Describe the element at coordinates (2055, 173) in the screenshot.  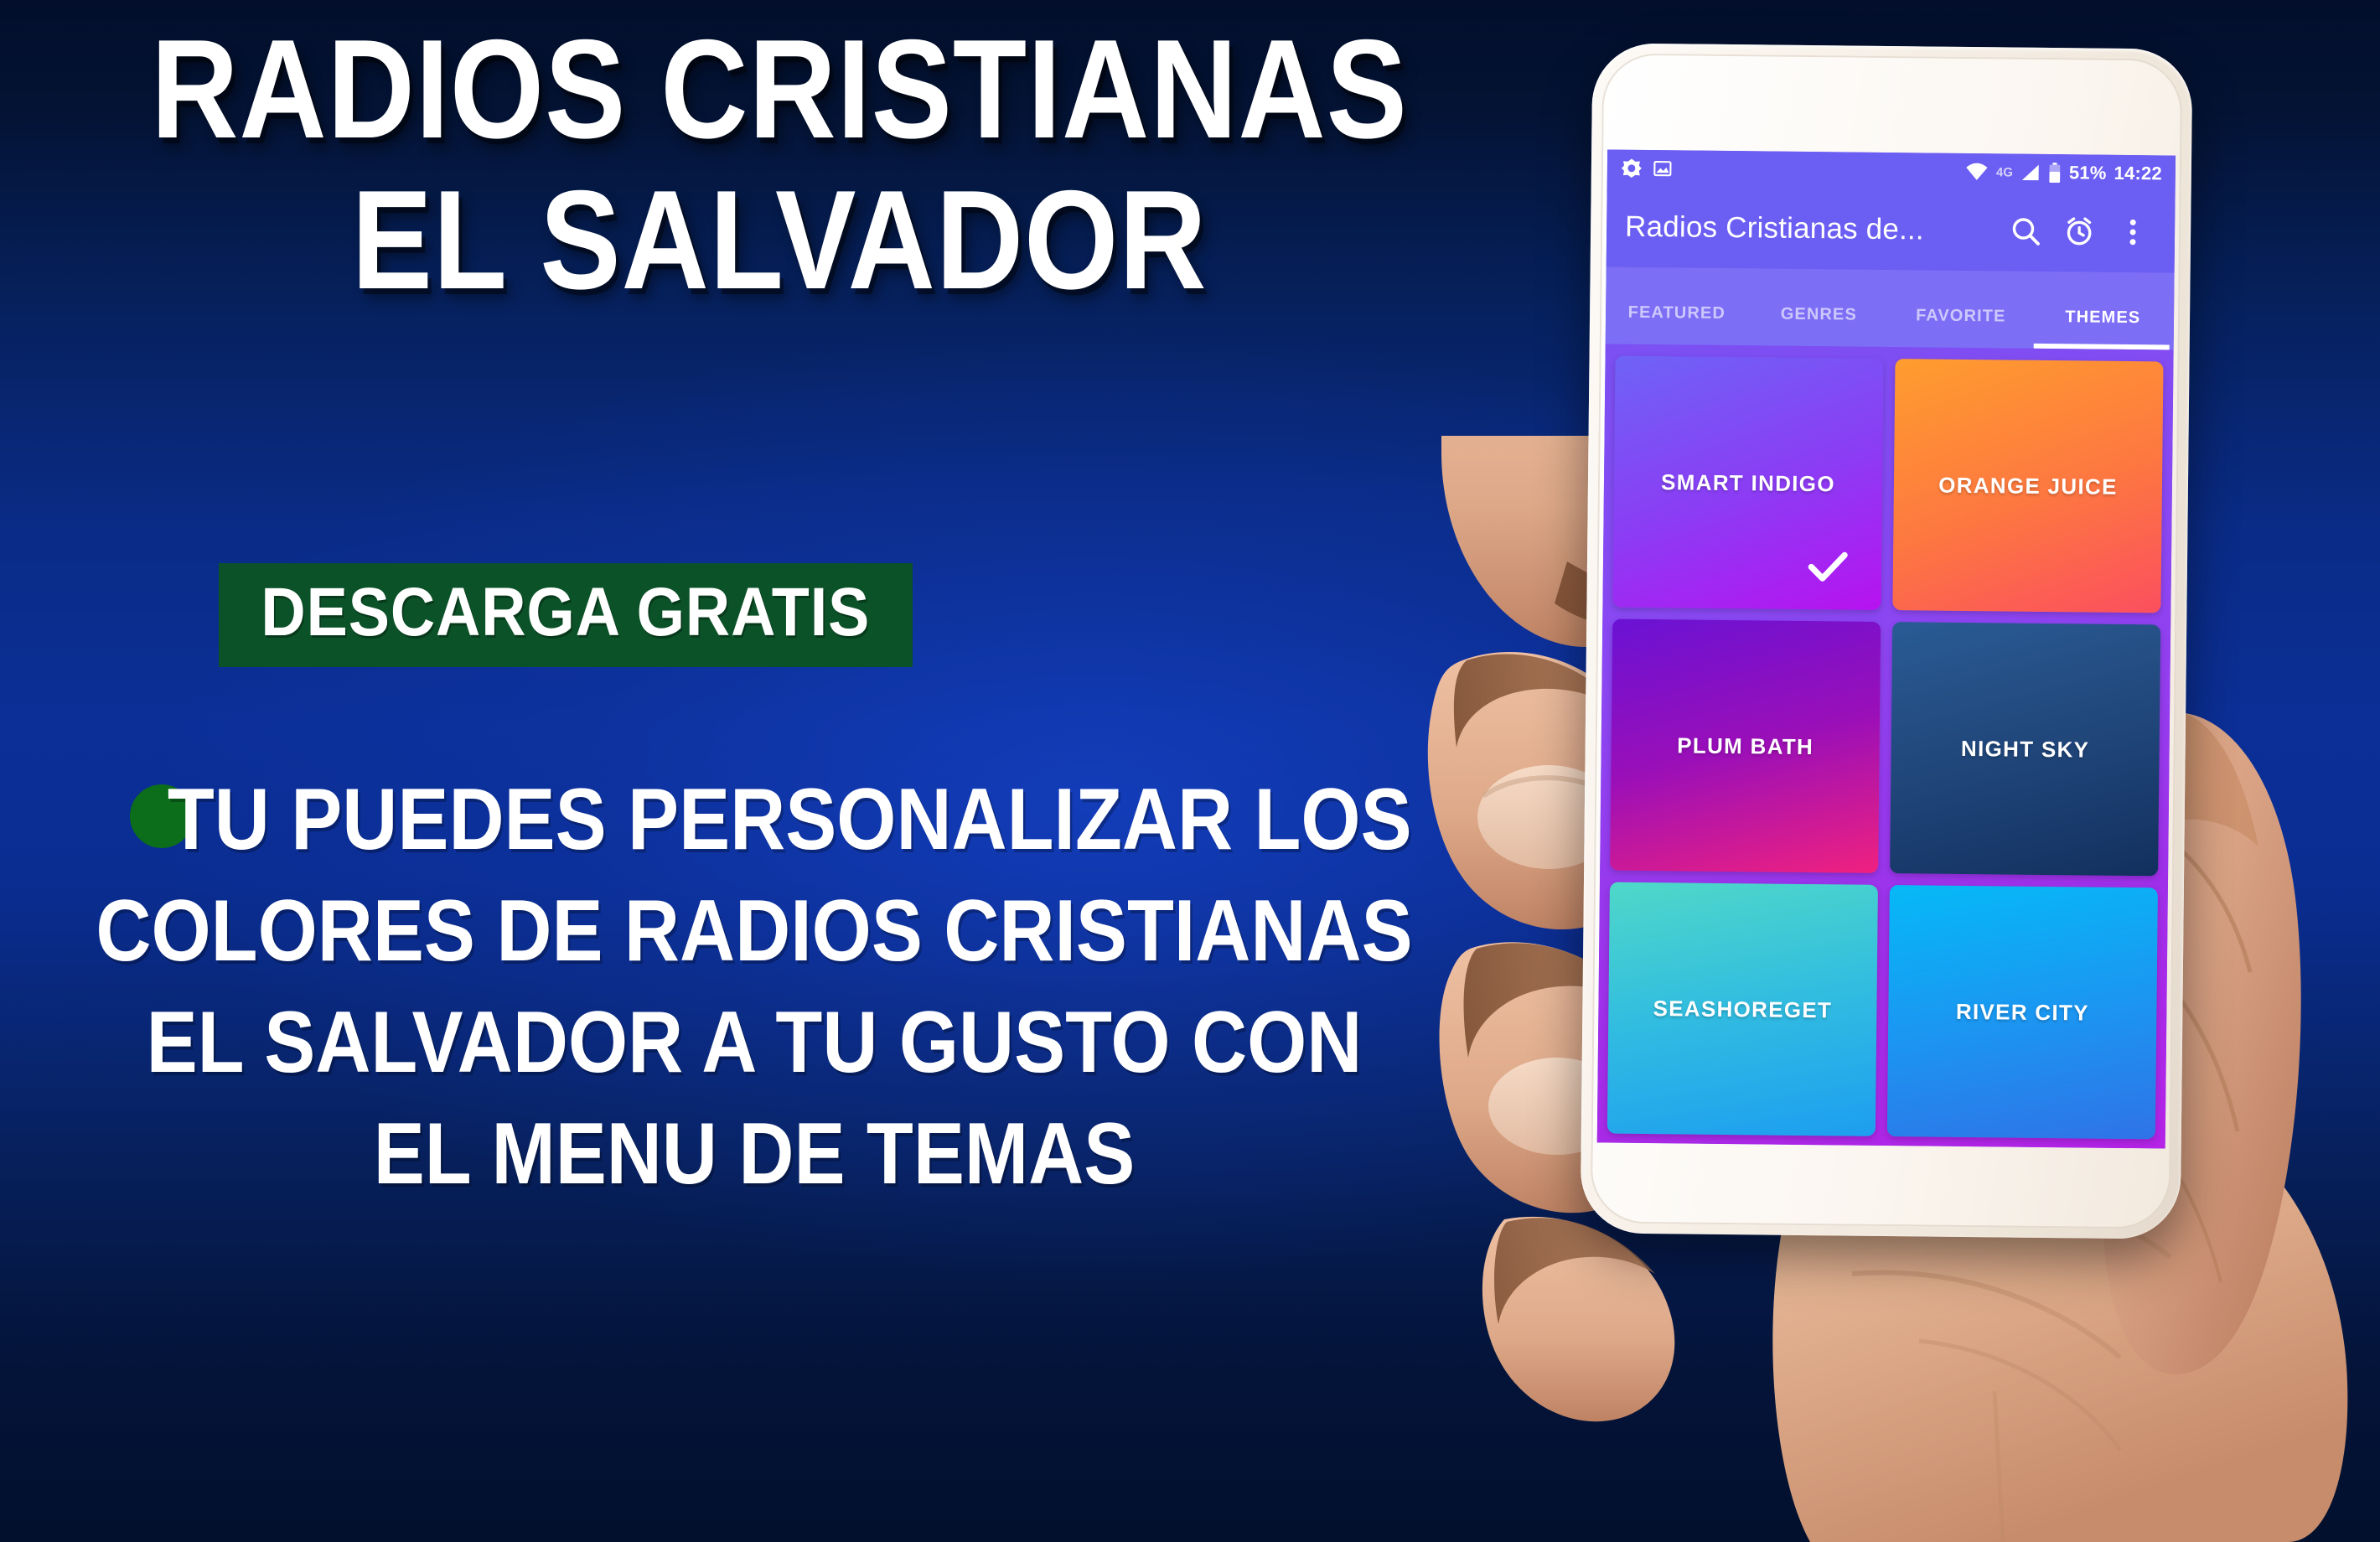
I see `battery-icon` at that location.